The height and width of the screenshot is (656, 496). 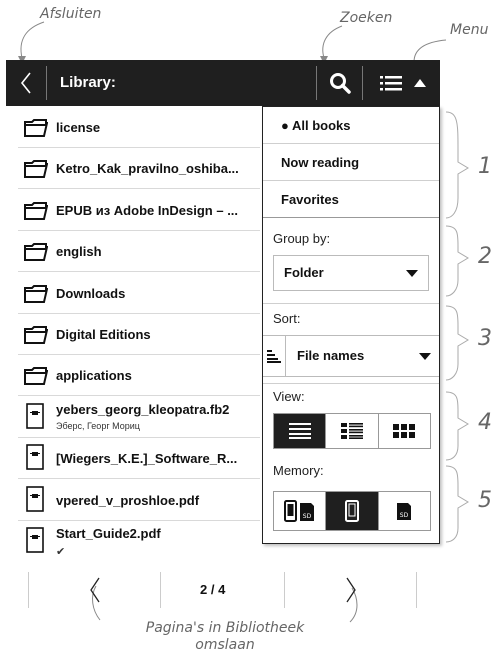 What do you see at coordinates (485, 338) in the screenshot?
I see `bracket-number-3: 3` at bounding box center [485, 338].